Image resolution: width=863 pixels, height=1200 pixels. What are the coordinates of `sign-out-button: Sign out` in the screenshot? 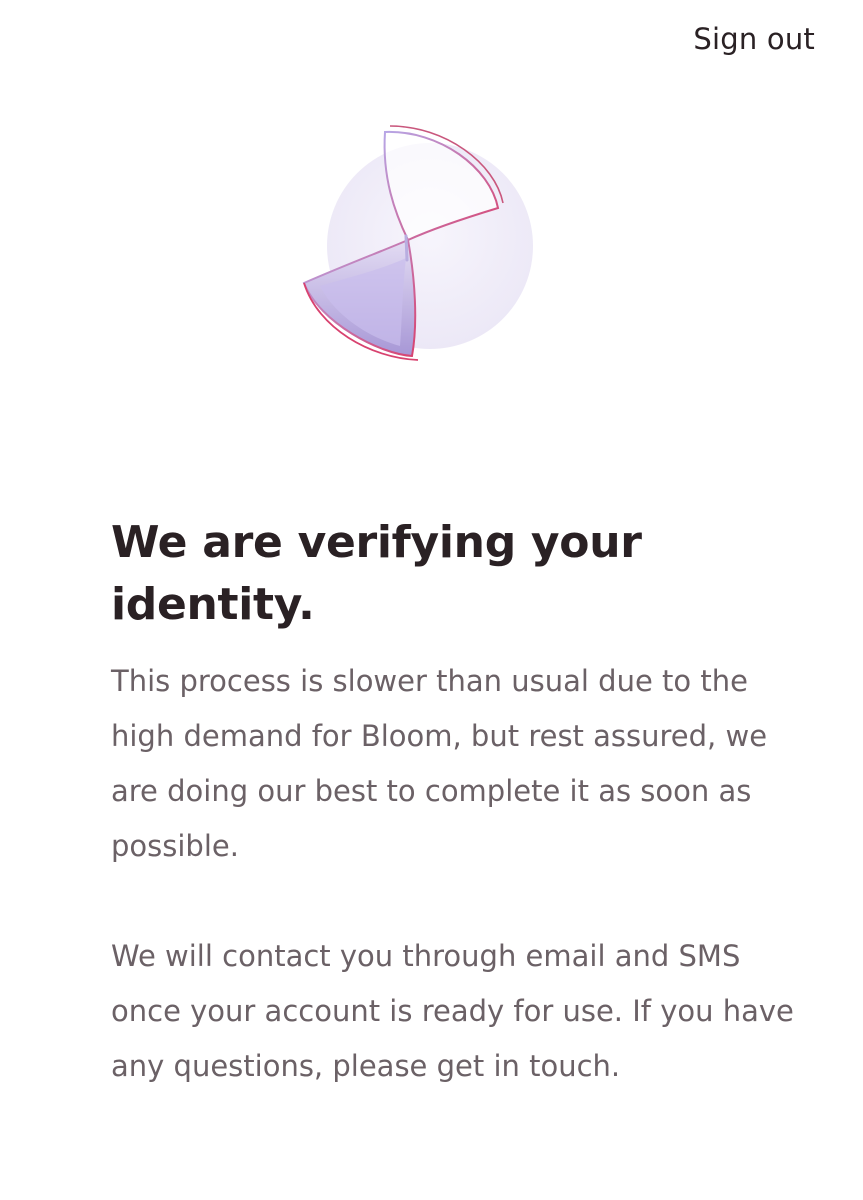 It's located at (754, 39).